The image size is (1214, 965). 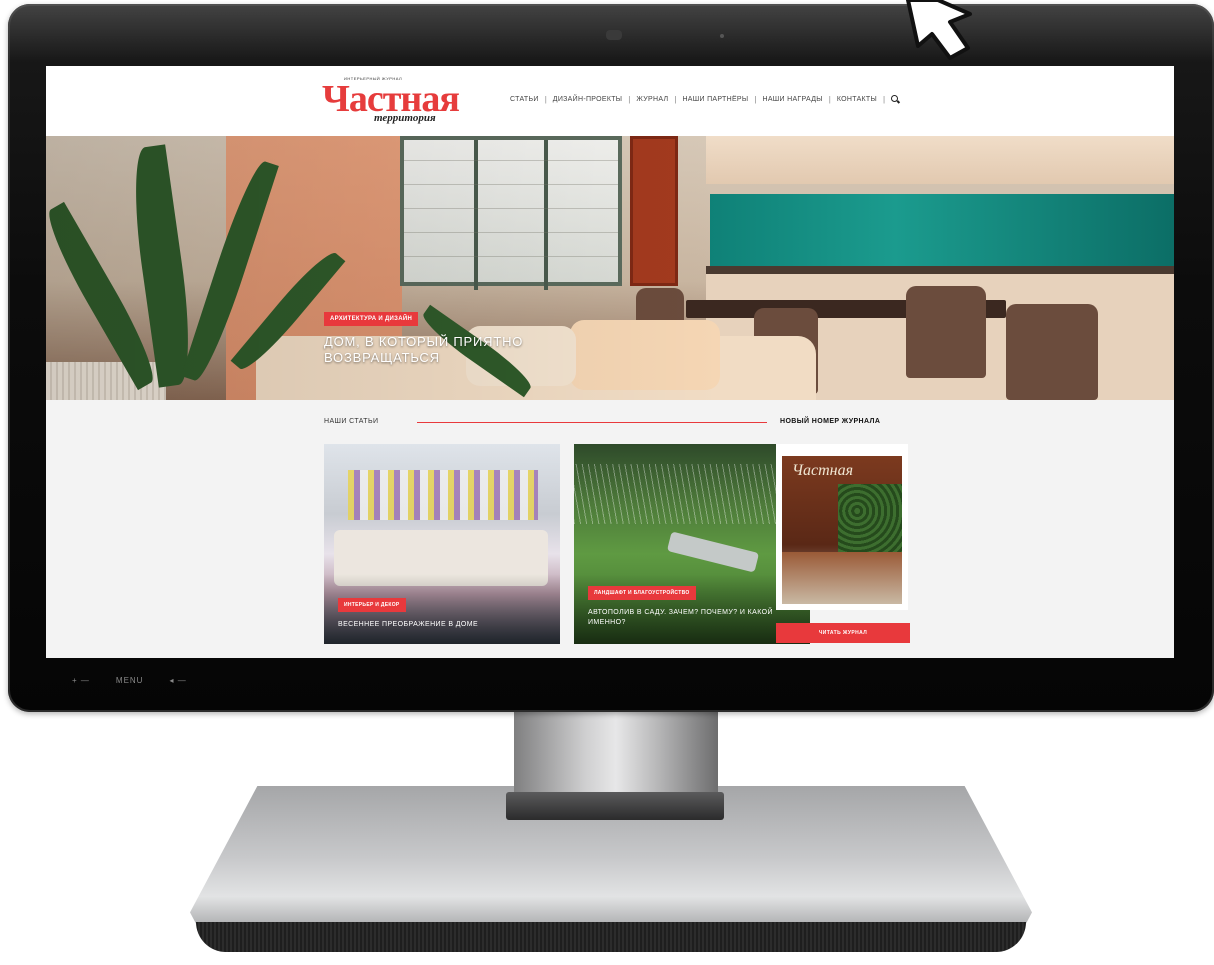 I want to click on pointer-cursor-icon, so click(x=939, y=30).